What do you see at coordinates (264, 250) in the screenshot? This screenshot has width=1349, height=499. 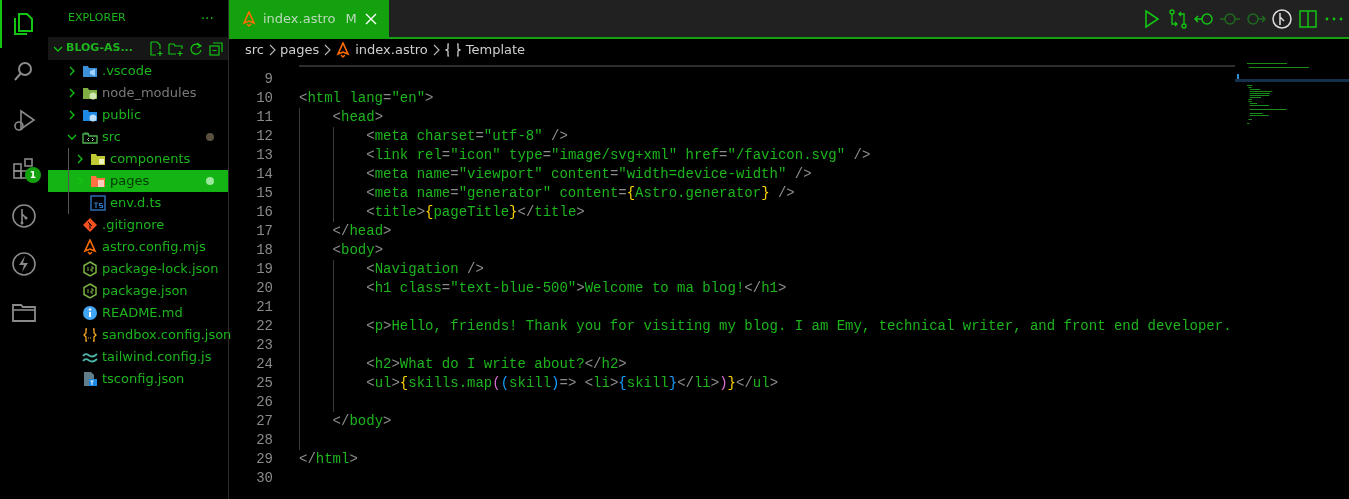 I see `line-number: 18` at bounding box center [264, 250].